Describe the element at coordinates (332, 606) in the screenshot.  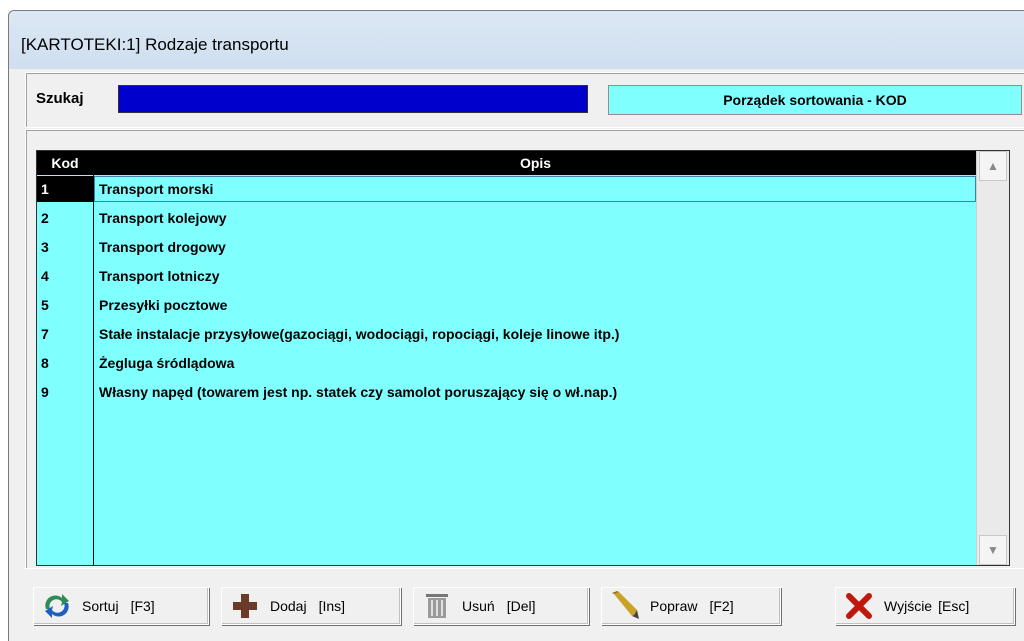
I see `add-button-key: [Ins]` at that location.